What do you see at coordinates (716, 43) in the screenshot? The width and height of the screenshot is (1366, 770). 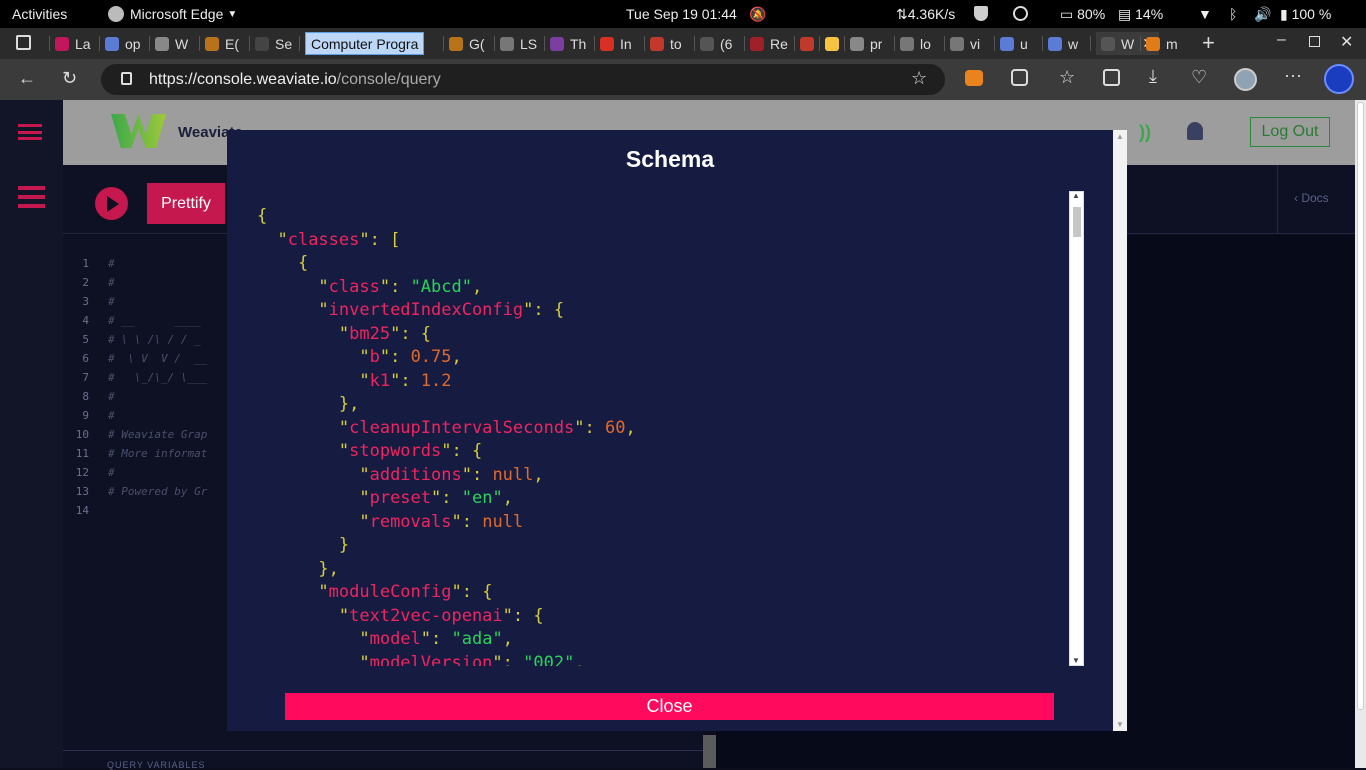 I see `browser-tab: (6` at bounding box center [716, 43].